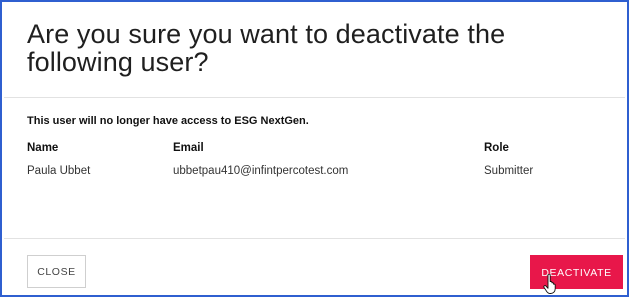 This screenshot has height=297, width=629. What do you see at coordinates (509, 171) in the screenshot?
I see `user-role: Submitter` at bounding box center [509, 171].